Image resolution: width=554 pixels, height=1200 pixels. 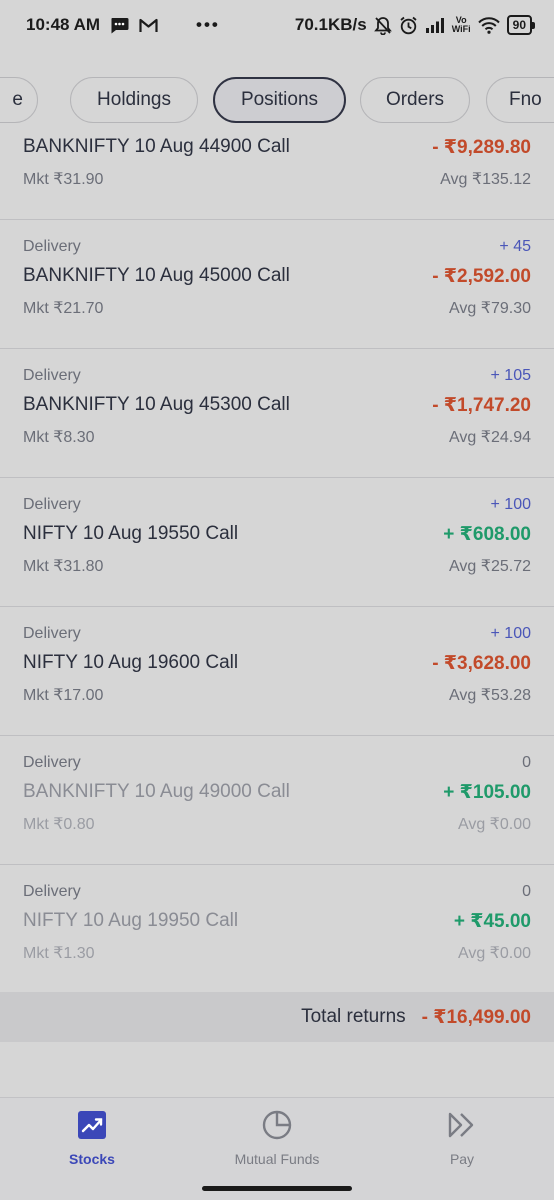 I want to click on nav-pay: Pay, so click(x=462, y=1138).